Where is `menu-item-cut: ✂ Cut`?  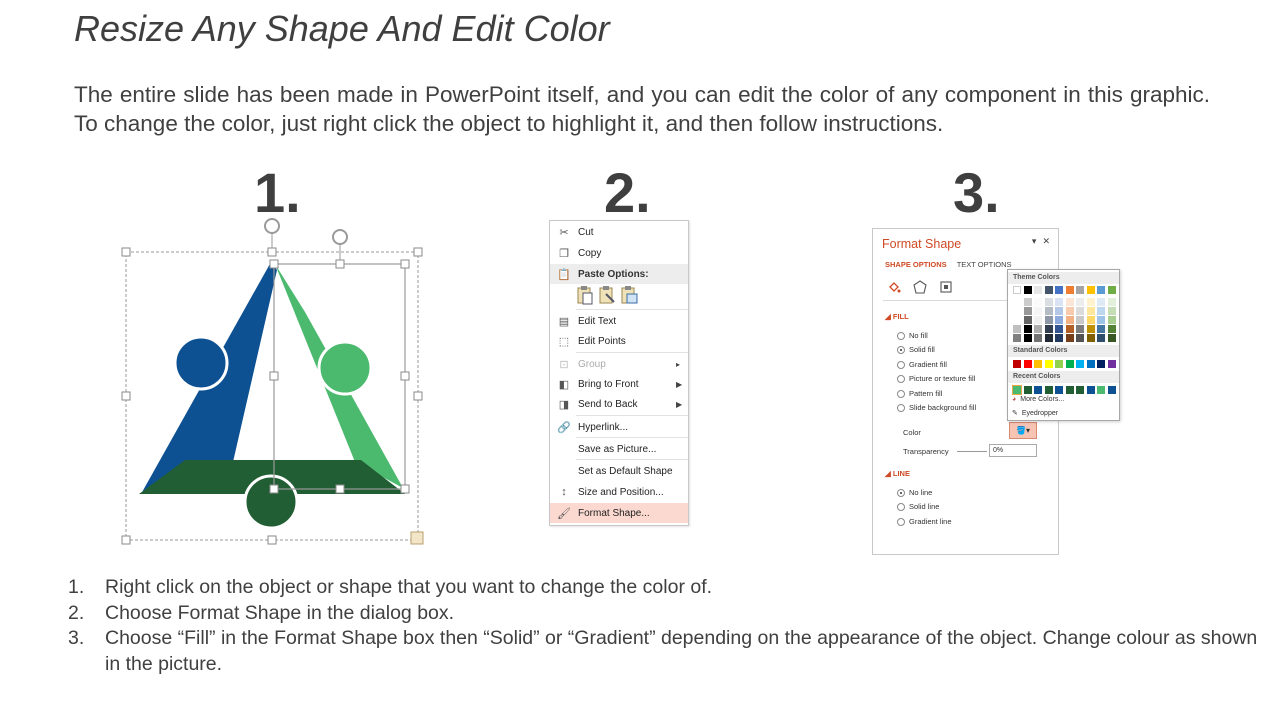 menu-item-cut: ✂ Cut is located at coordinates (619, 232).